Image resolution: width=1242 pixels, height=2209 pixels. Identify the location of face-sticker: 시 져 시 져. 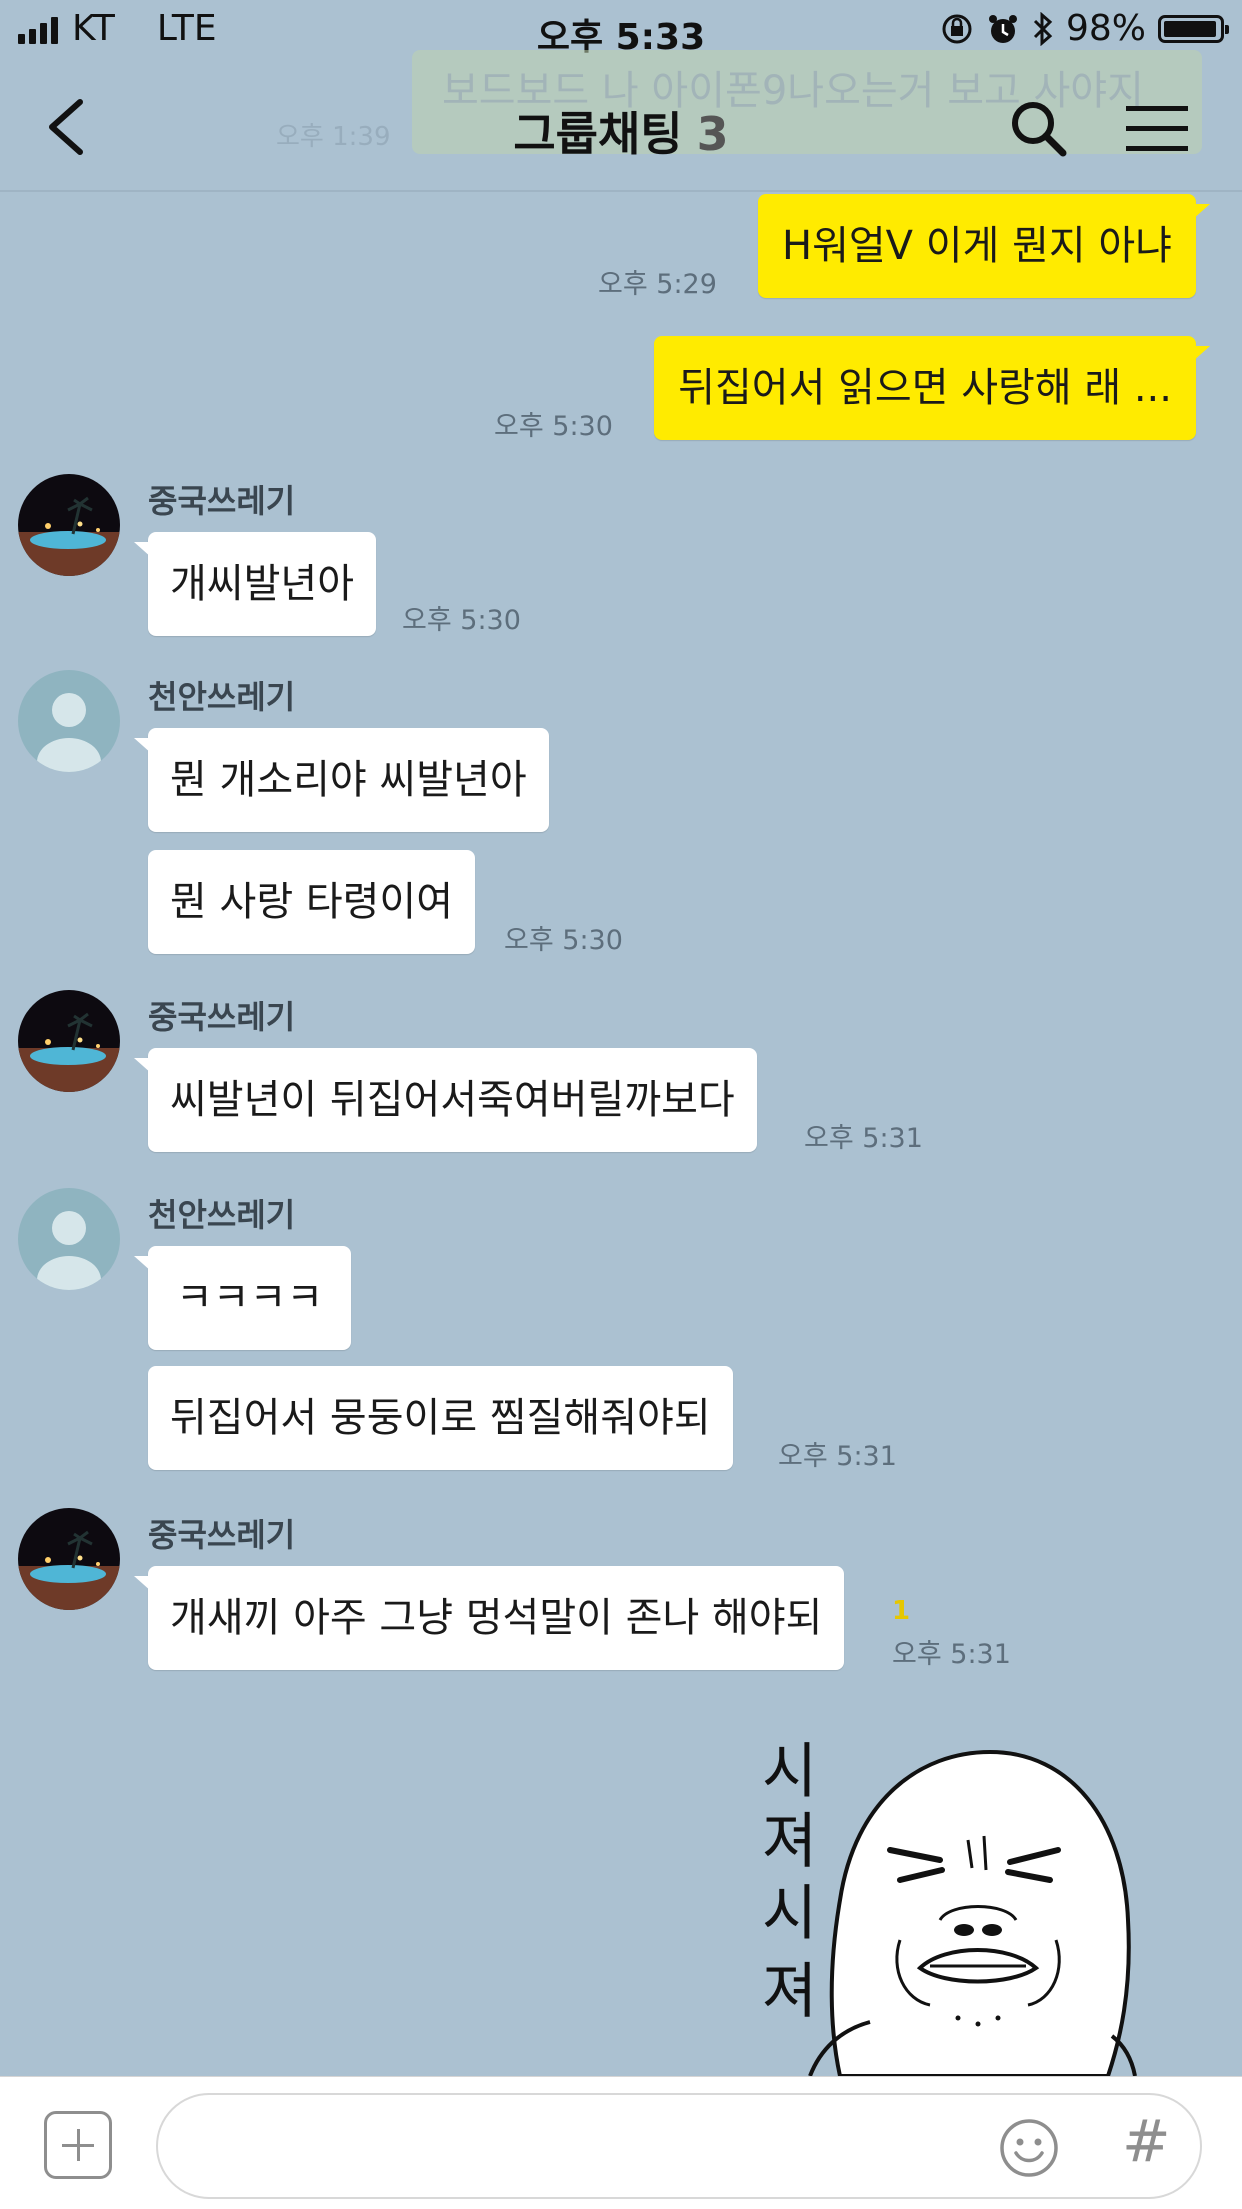
(991, 1904).